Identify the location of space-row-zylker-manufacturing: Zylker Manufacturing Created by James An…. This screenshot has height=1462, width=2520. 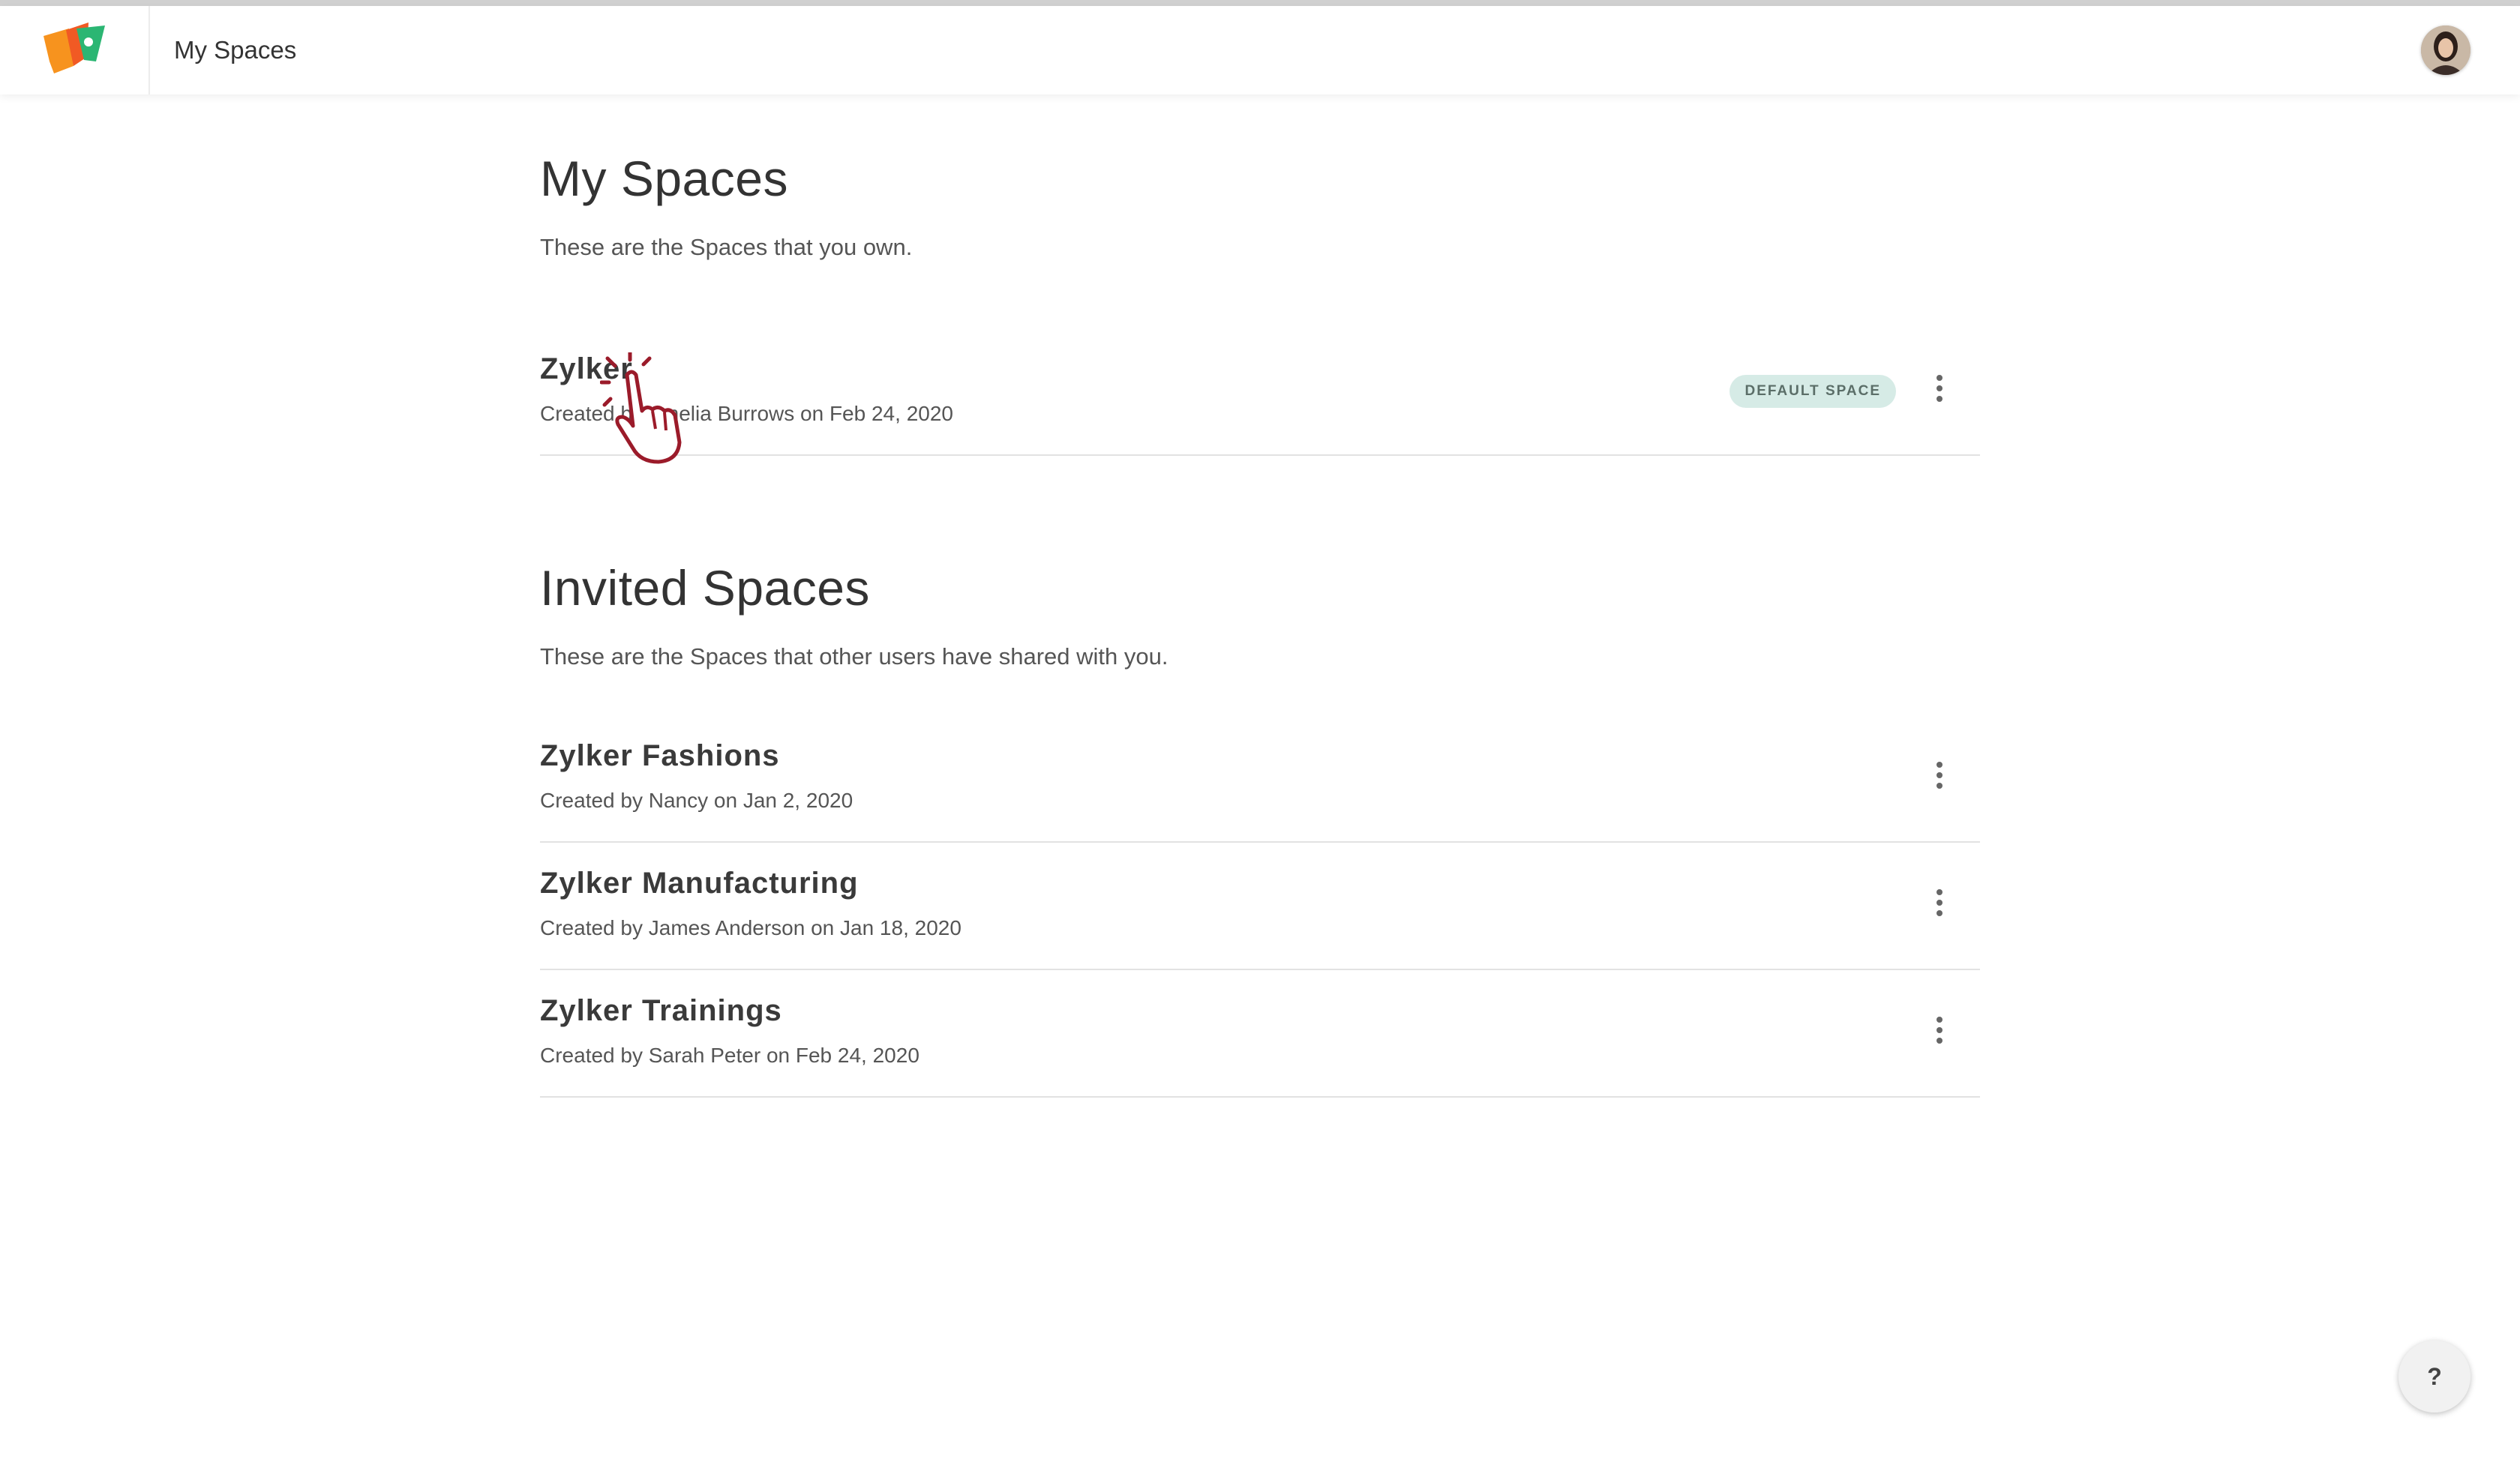
(1260, 906).